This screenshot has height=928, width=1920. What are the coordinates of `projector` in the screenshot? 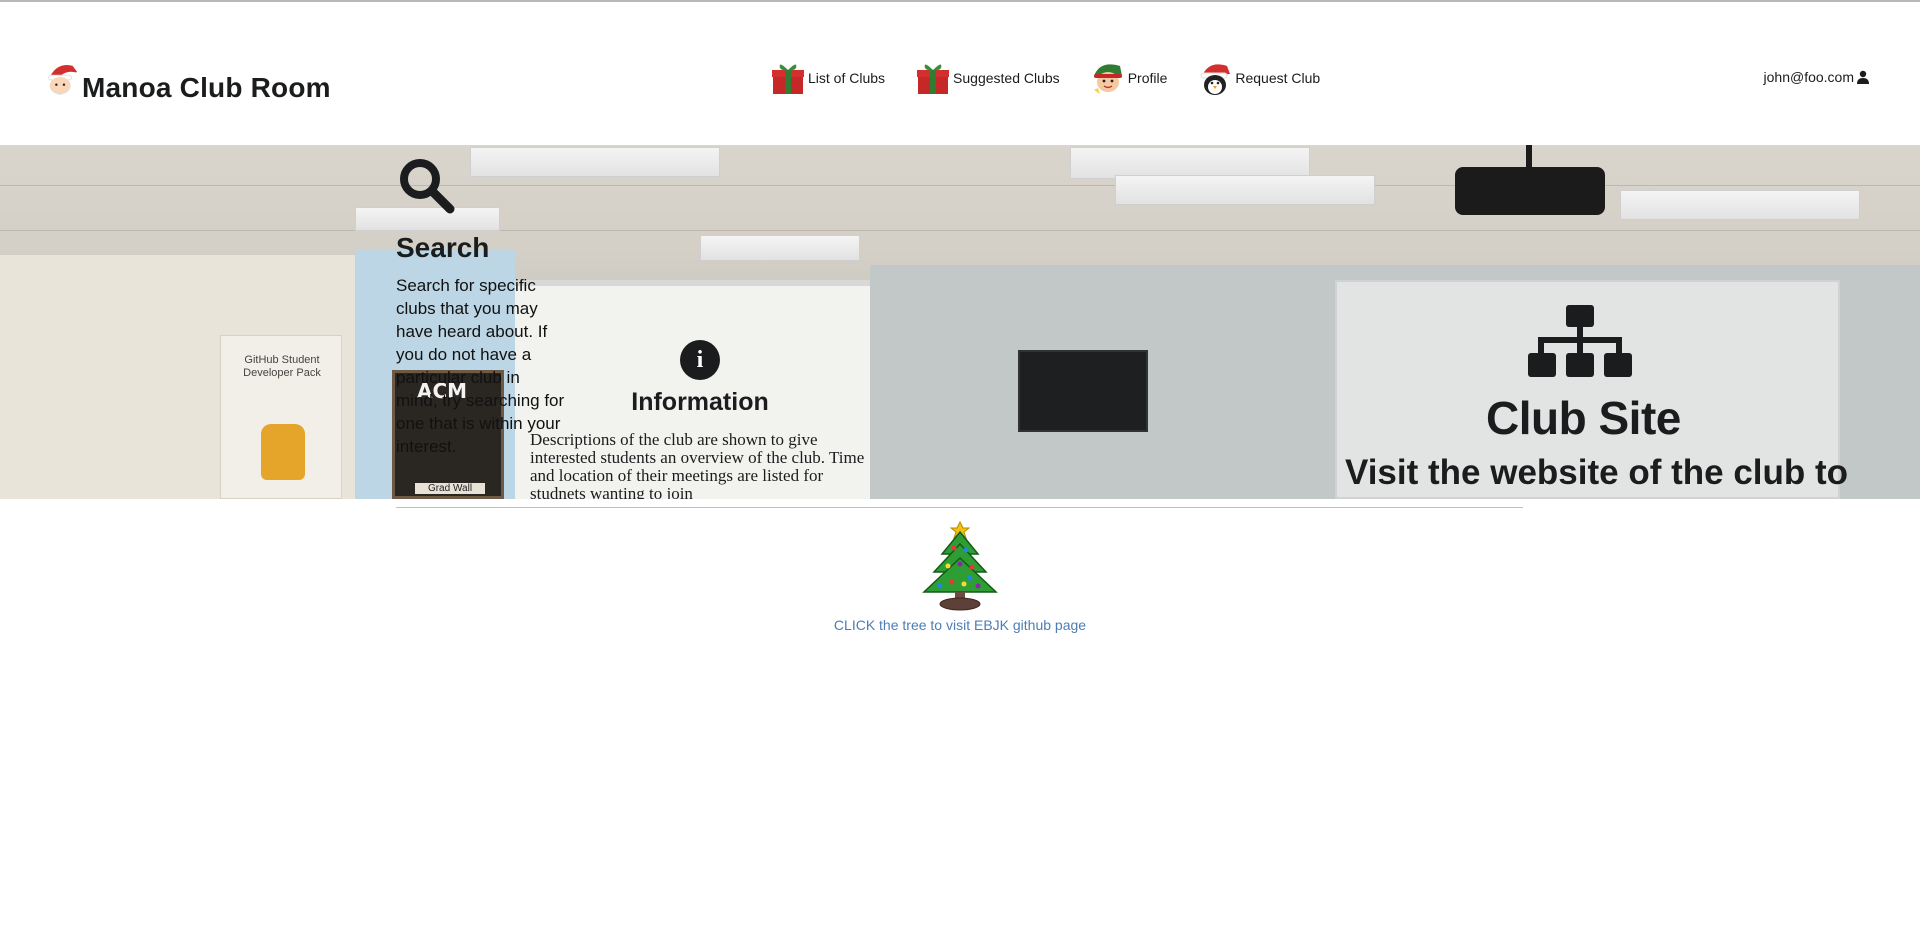 It's located at (1530, 191).